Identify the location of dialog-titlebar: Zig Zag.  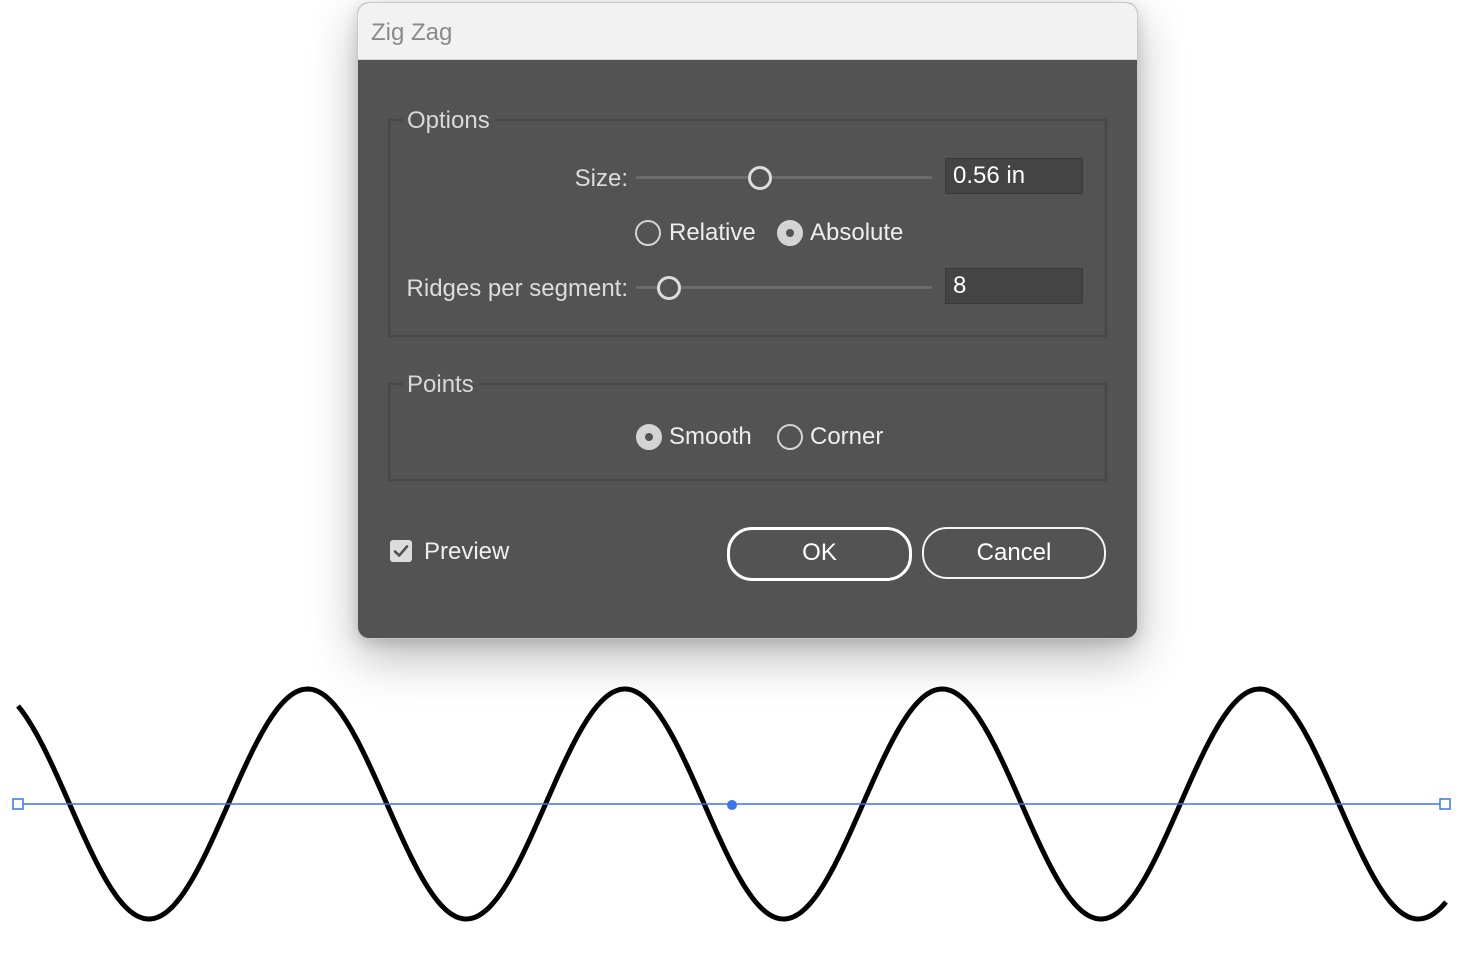
(747, 31).